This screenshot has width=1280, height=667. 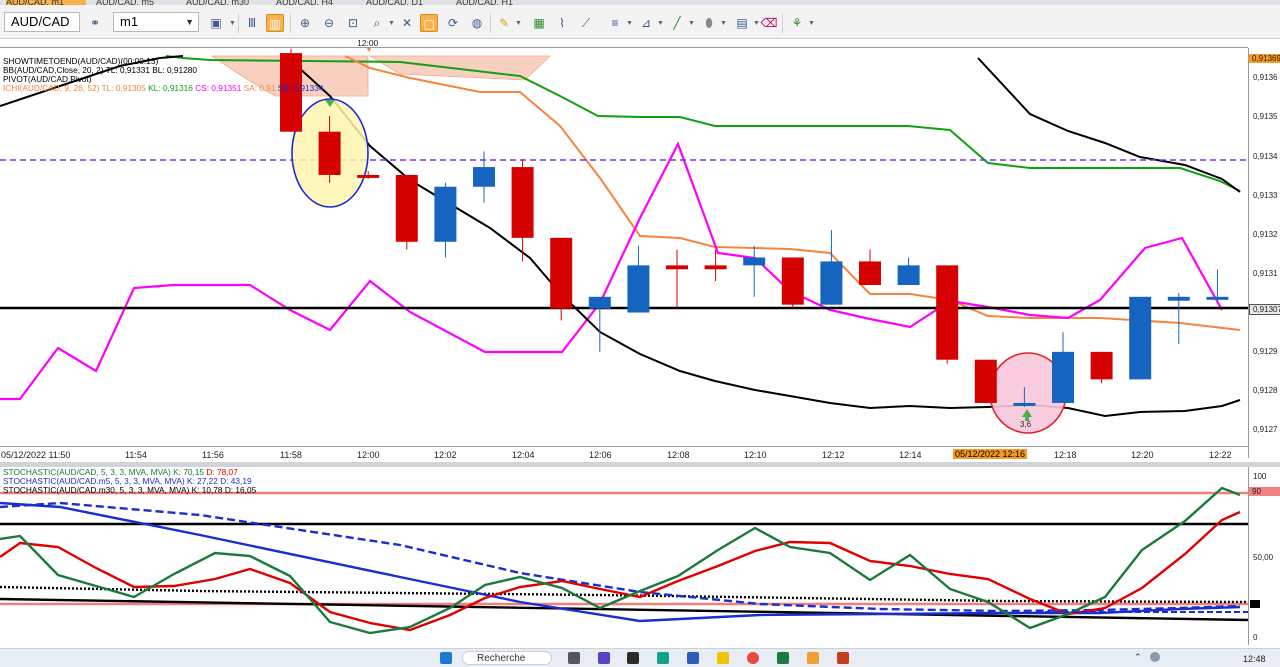 I want to click on powerpoint-icon, so click(x=843, y=658).